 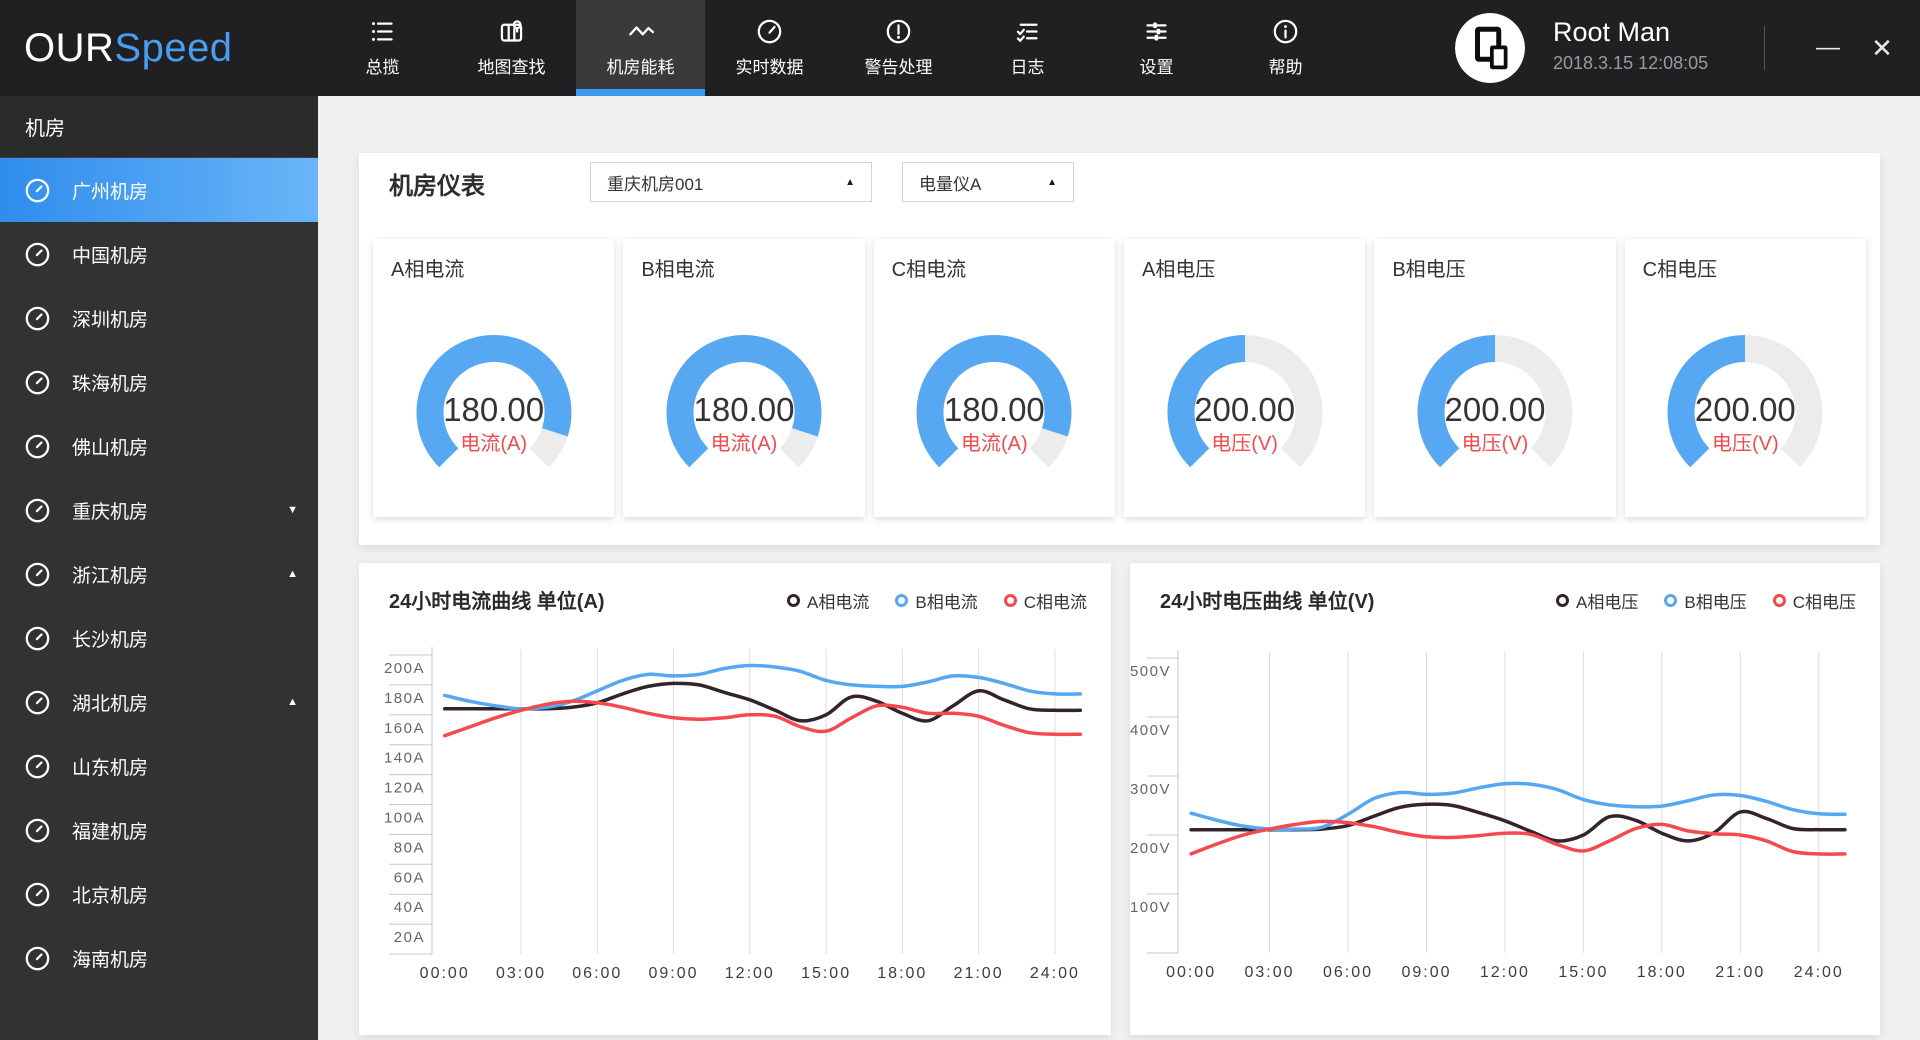 What do you see at coordinates (950, 184) in the screenshot?
I see `meter-select-value: 电量仪A` at bounding box center [950, 184].